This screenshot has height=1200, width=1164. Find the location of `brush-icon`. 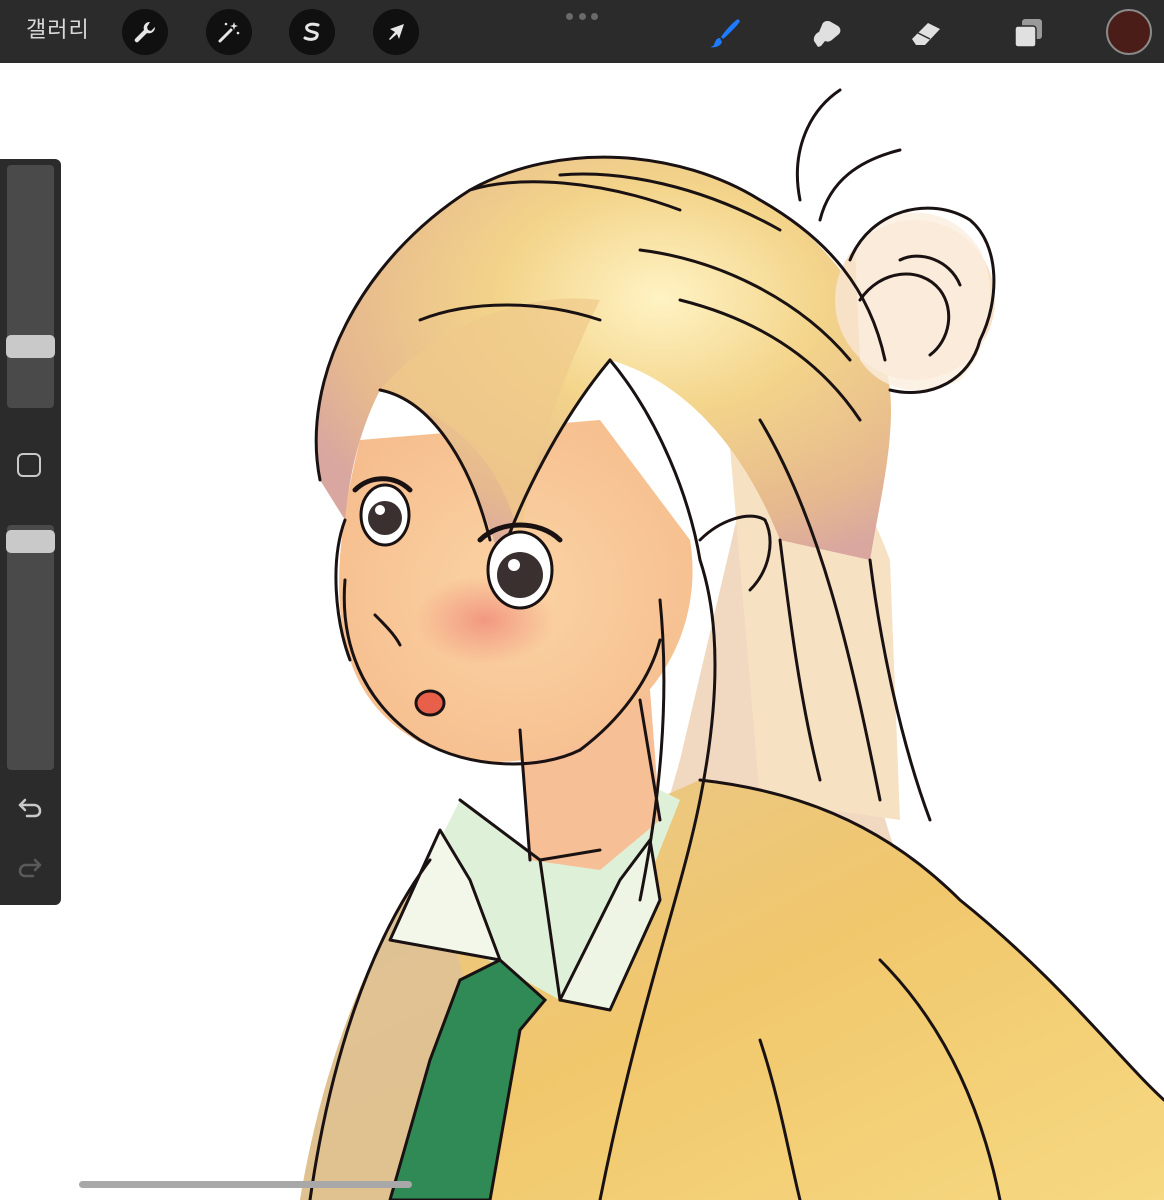

brush-icon is located at coordinates (725, 33).